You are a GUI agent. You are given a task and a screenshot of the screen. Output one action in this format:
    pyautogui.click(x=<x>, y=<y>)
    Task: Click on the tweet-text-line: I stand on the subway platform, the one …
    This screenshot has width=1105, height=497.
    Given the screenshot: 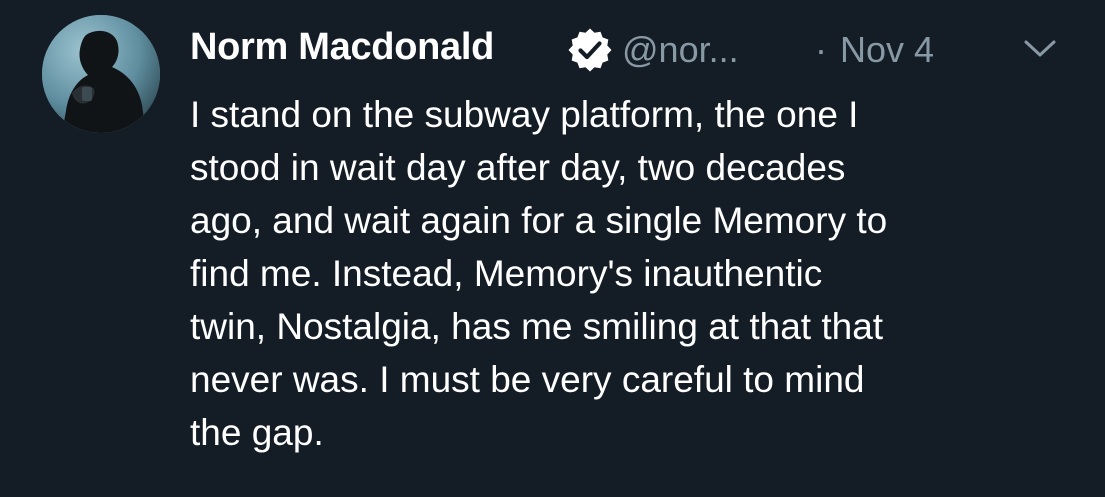 What is the action you would take?
    pyautogui.click(x=524, y=114)
    